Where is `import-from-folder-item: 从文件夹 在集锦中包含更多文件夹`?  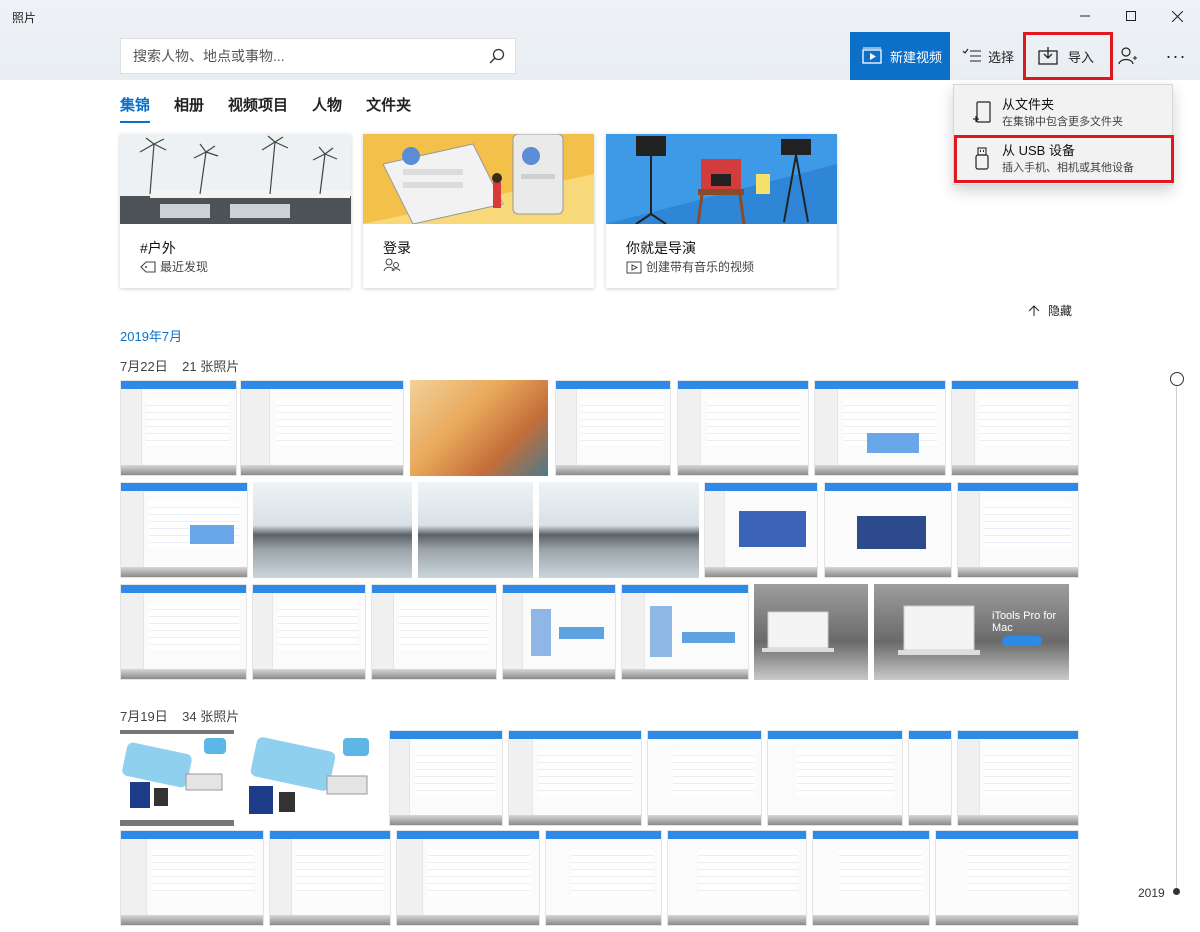
import-from-folder-item: 从文件夹 在集锦中包含更多文件夹 is located at coordinates (1064, 113).